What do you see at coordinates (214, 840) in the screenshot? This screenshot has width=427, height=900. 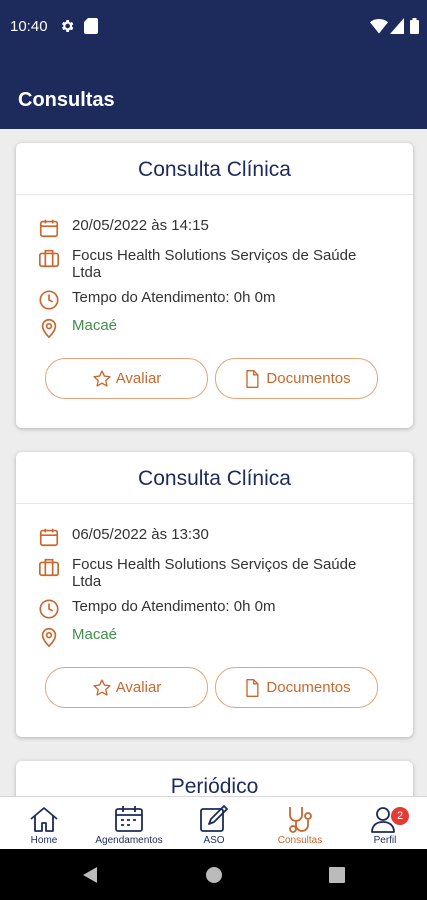 I see `nav-aso-label: ASO` at bounding box center [214, 840].